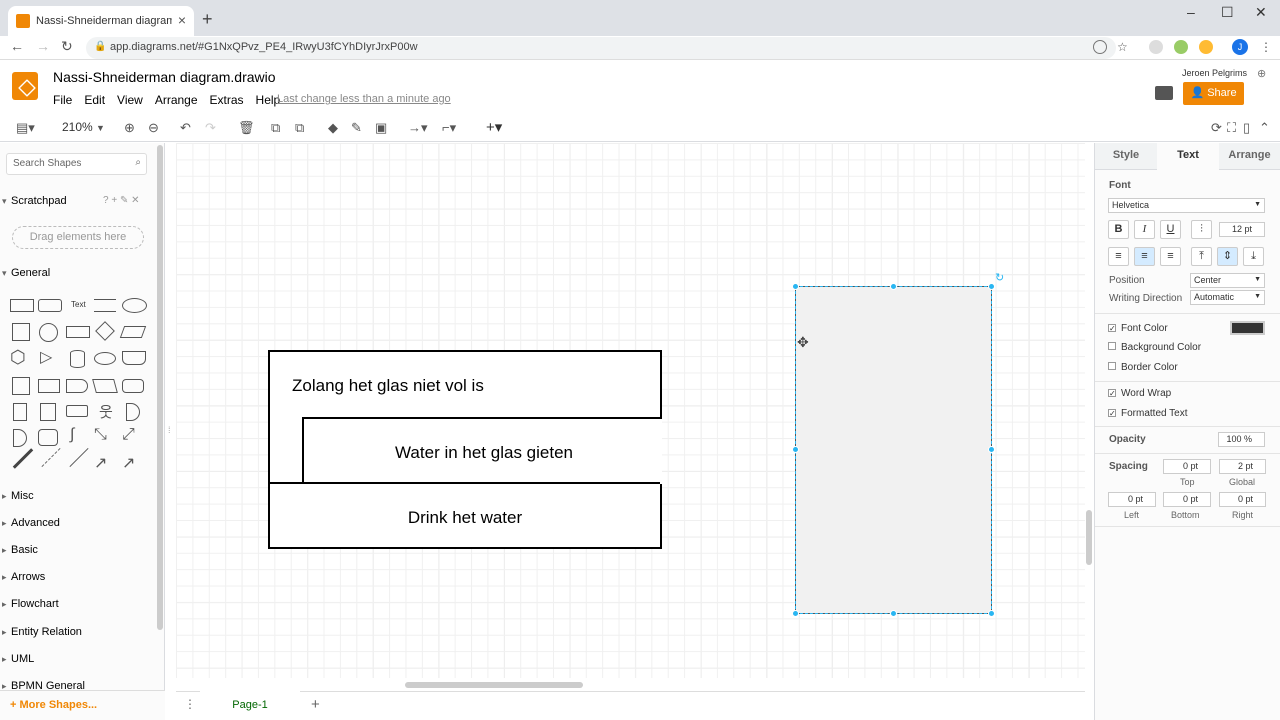 The height and width of the screenshot is (720, 1280). I want to click on zoom-out-icon: ⊖, so click(153, 128).